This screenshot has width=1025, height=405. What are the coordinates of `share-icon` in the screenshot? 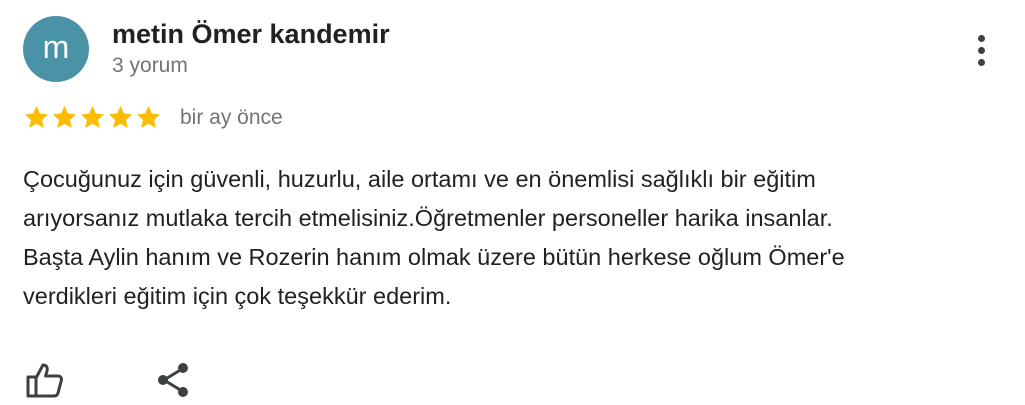 It's located at (173, 380).